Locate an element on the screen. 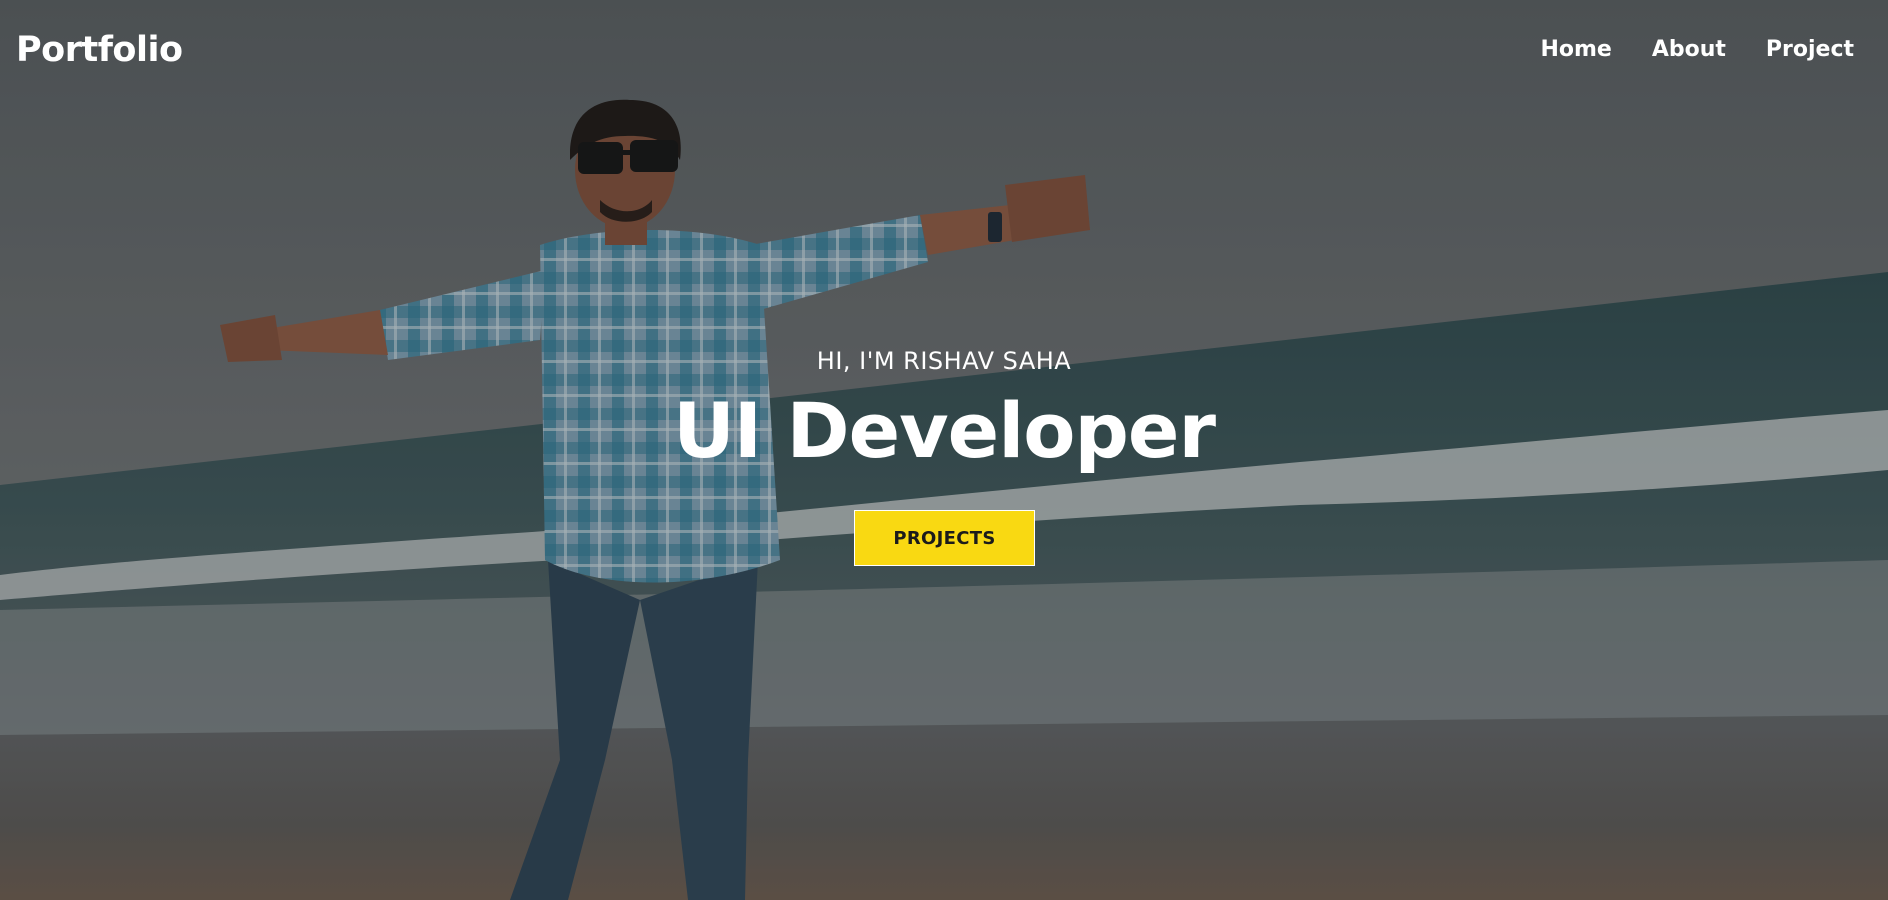  hero-greeting: HI, I'M RISHAV SAHA is located at coordinates (944, 361).